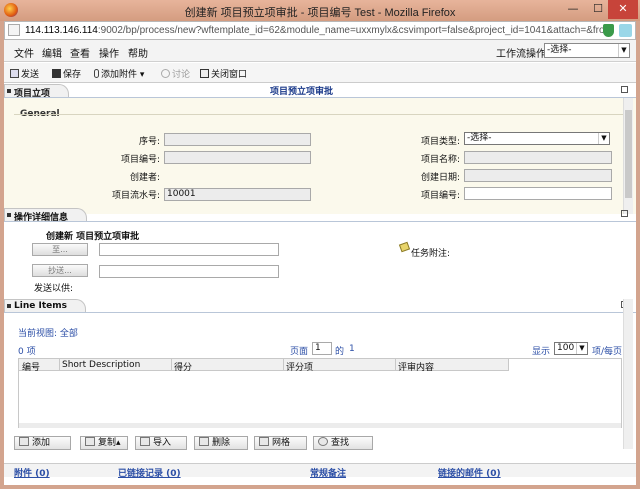 Image resolution: width=640 pixels, height=489 pixels. Describe the element at coordinates (479, 138) in the screenshot. I see `type-select-value: -选择-` at that location.